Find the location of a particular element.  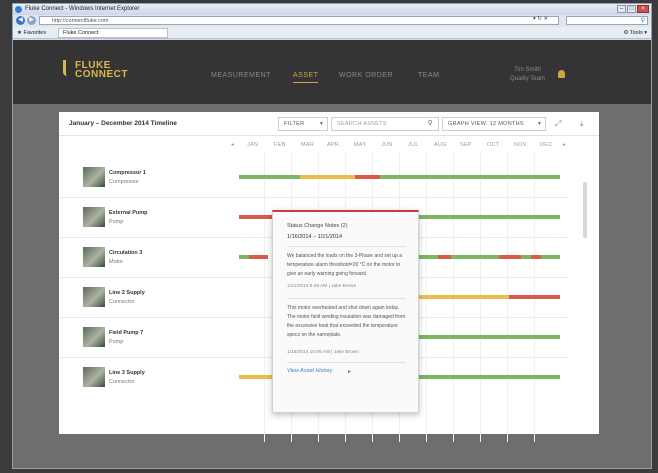

next-year-arrow-icon: ▸ is located at coordinates (564, 145).